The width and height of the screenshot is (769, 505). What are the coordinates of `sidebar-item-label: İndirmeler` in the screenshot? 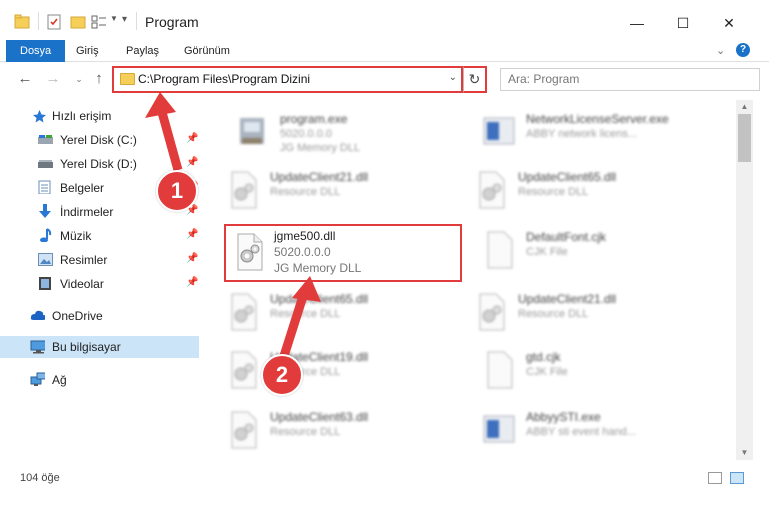 It's located at (87, 212).